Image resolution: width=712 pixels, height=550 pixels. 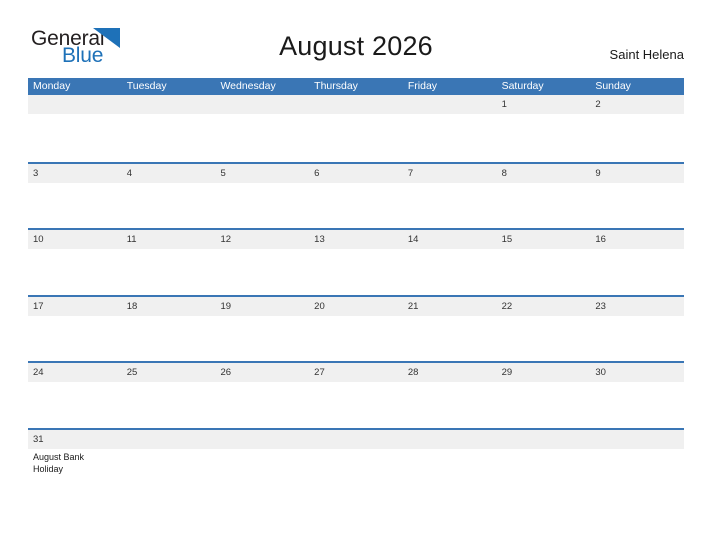 I want to click on calendar-day-cell: 28, so click(x=450, y=395).